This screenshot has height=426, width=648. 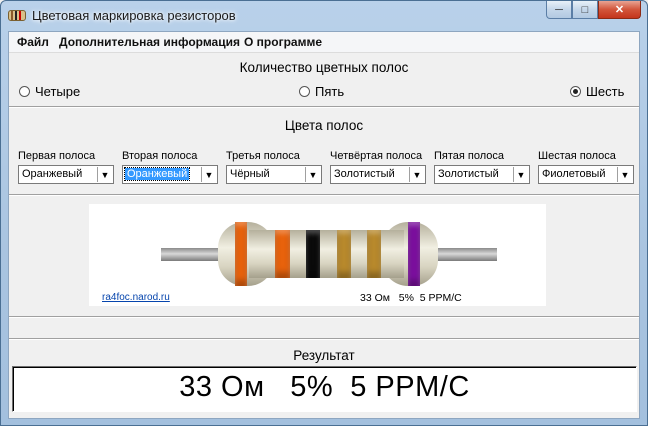 What do you see at coordinates (157, 174) in the screenshot?
I see `band-2-value: Оранжевый` at bounding box center [157, 174].